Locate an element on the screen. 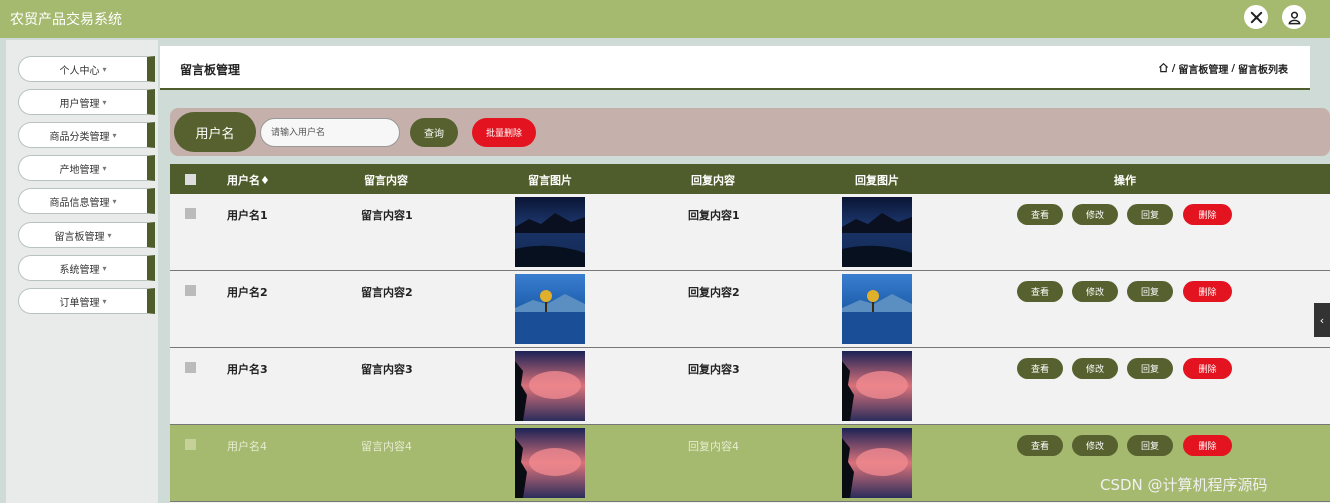  table-row: 用户名1 留言内容1 回复内容1 查看 修改 回复 删除 is located at coordinates (750, 232).